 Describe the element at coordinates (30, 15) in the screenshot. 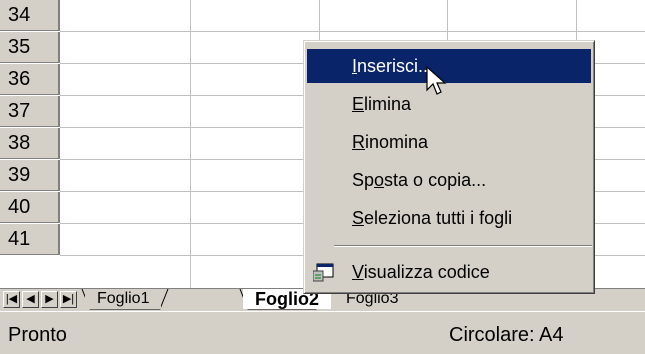

I see `row-header: 34` at that location.